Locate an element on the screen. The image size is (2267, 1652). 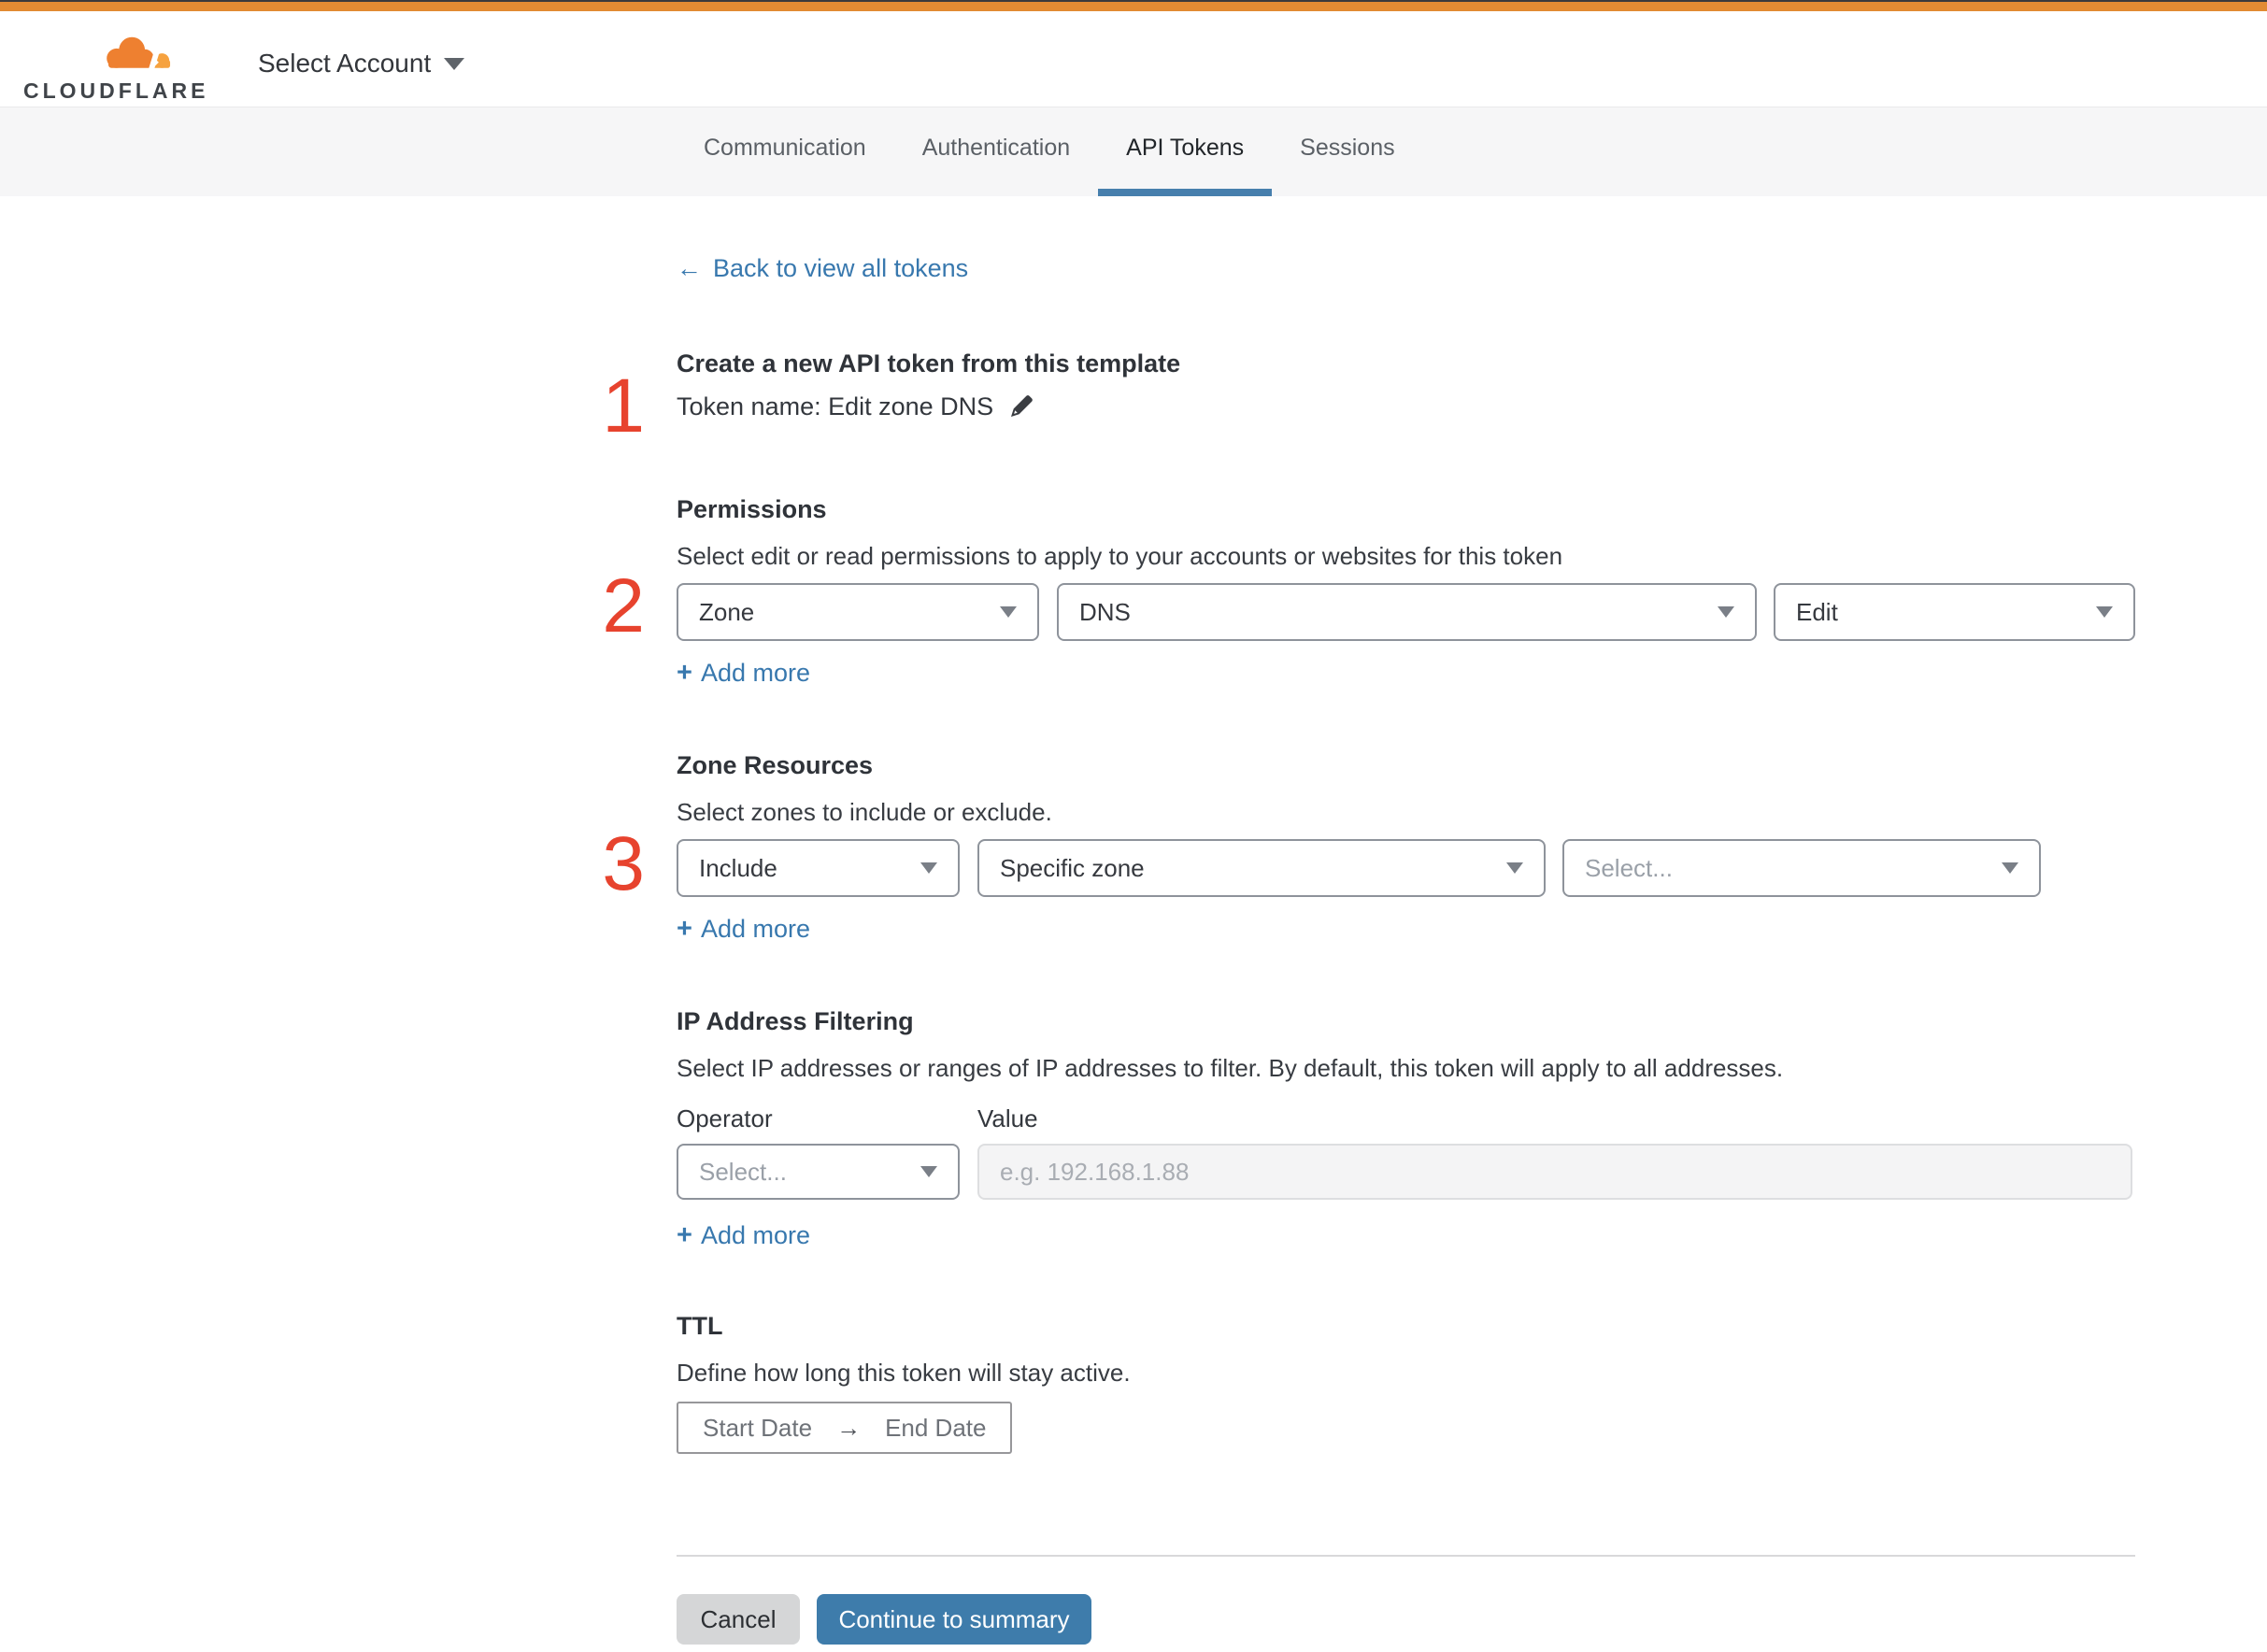
zone-resources-description: Select zones to include or exclude. is located at coordinates (865, 812).